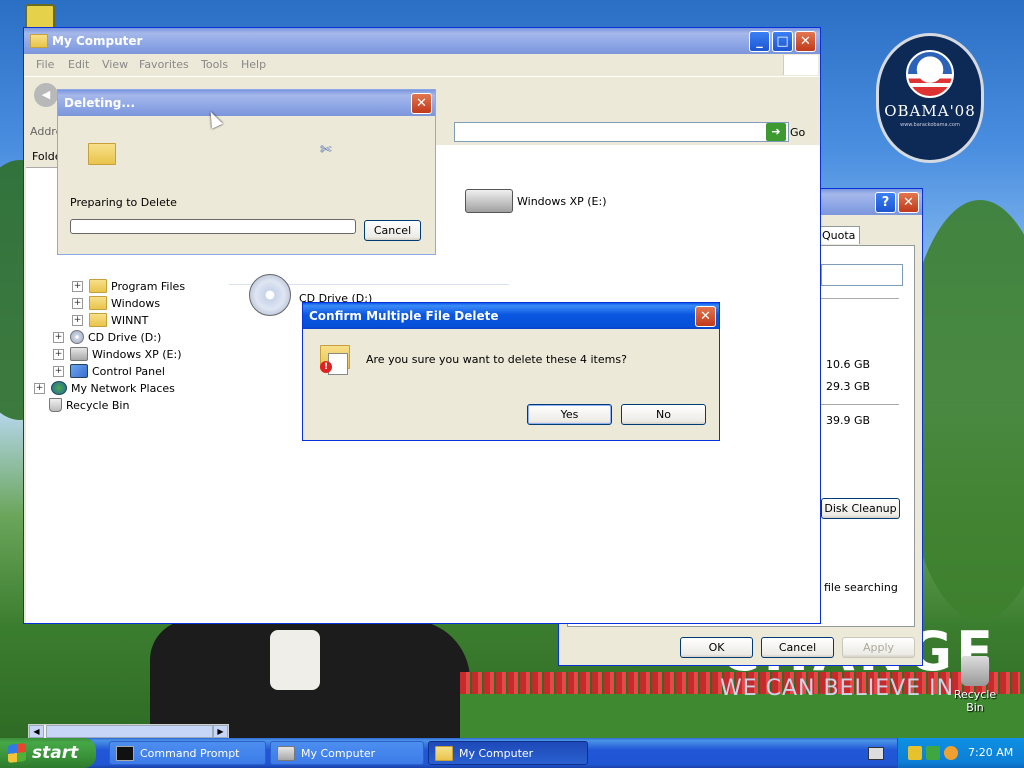  I want to click on campaign-logo-icon, so click(930, 74).